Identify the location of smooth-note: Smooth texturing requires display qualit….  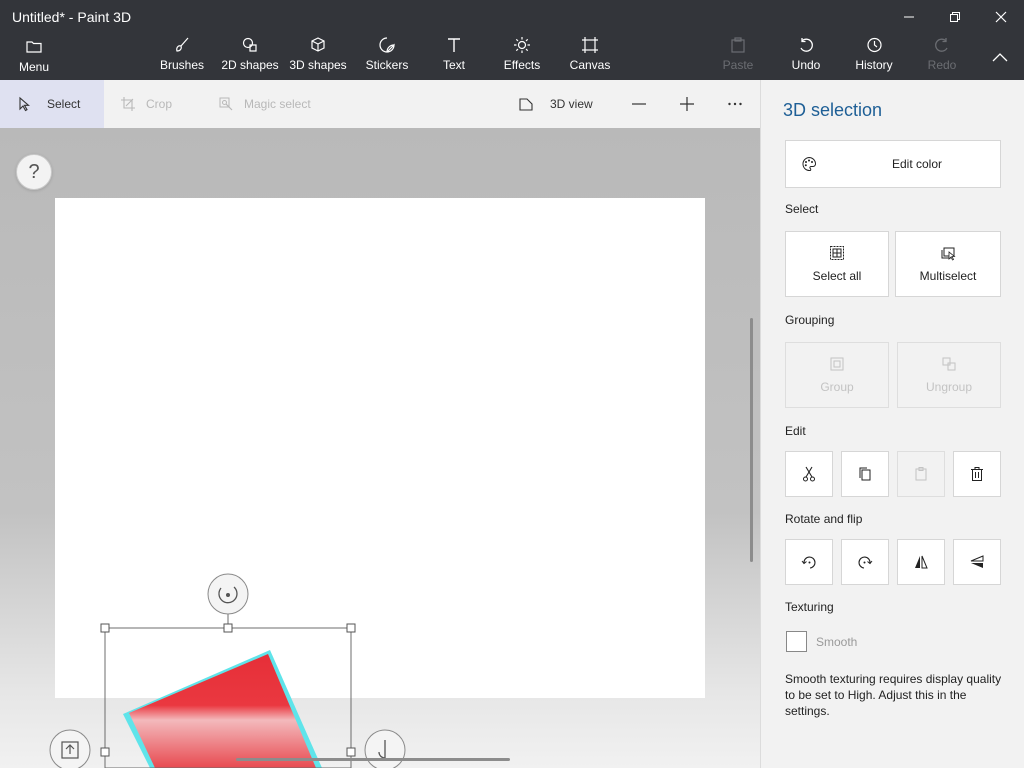
(893, 695).